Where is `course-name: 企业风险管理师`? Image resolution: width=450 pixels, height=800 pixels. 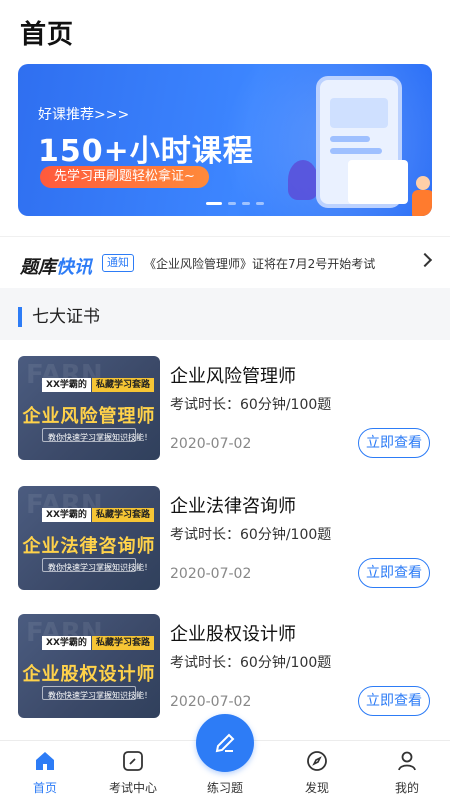 course-name: 企业风险管理师 is located at coordinates (233, 376).